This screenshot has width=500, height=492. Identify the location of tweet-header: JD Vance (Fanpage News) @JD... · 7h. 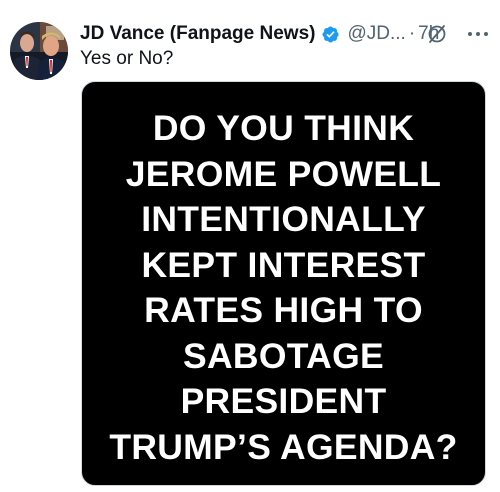
(287, 34).